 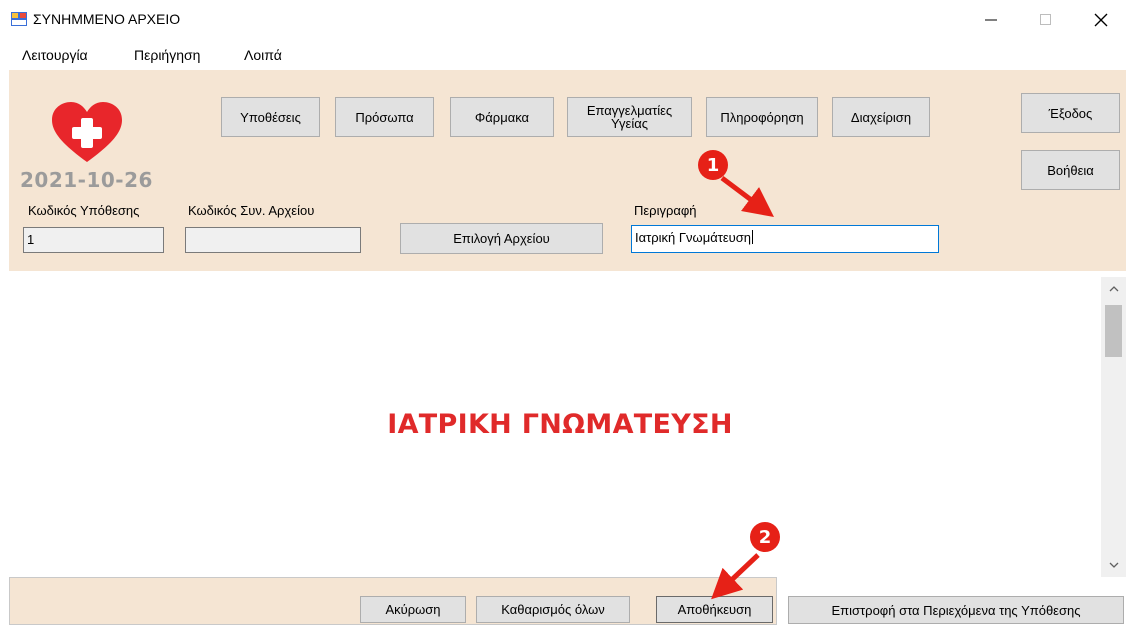 I want to click on cancel-button: Ακύρωση, so click(x=413, y=609).